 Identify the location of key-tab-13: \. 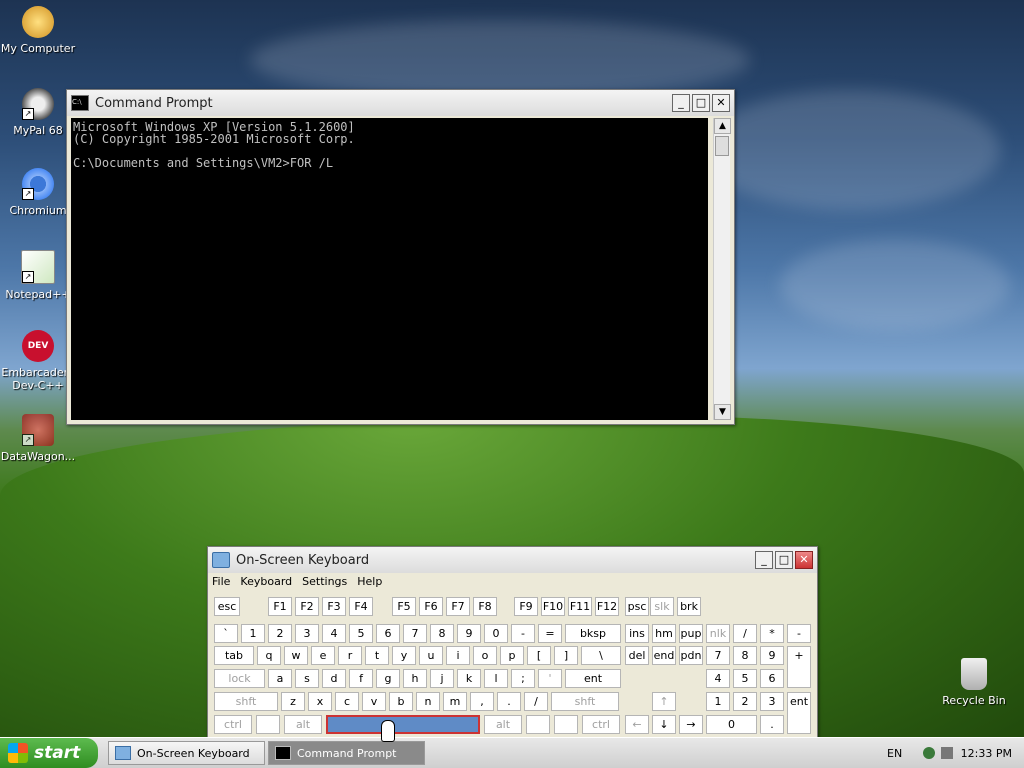
(601, 655).